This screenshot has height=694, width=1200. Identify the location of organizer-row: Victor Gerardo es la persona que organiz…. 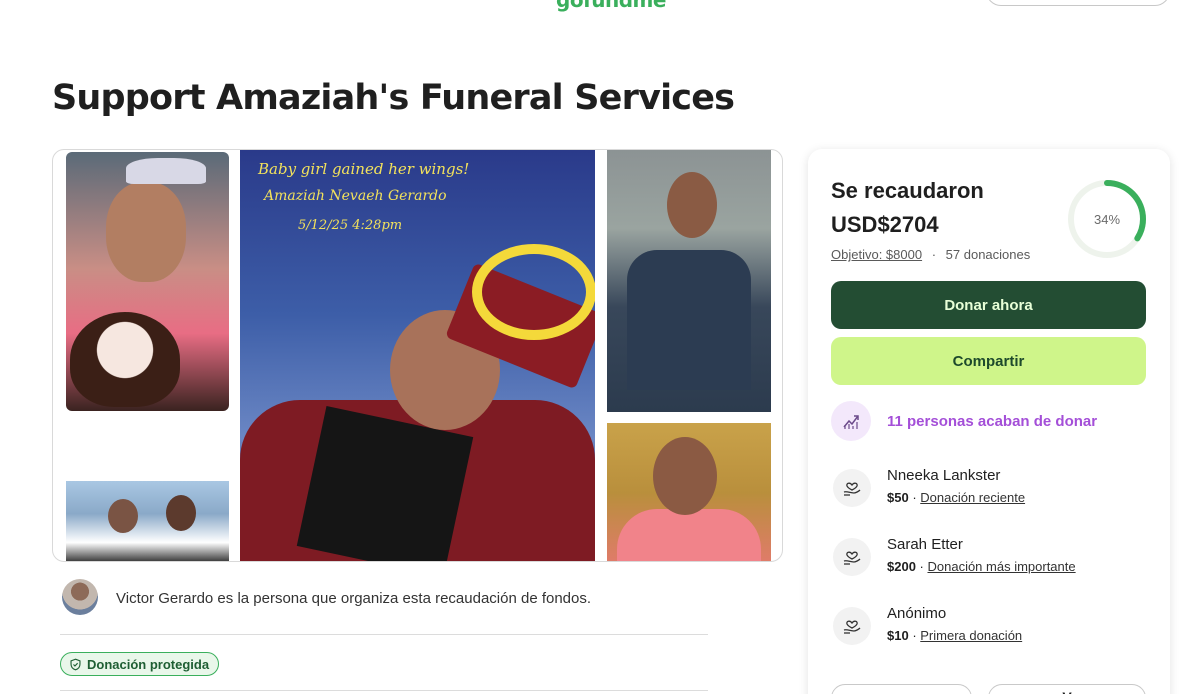
(384, 597).